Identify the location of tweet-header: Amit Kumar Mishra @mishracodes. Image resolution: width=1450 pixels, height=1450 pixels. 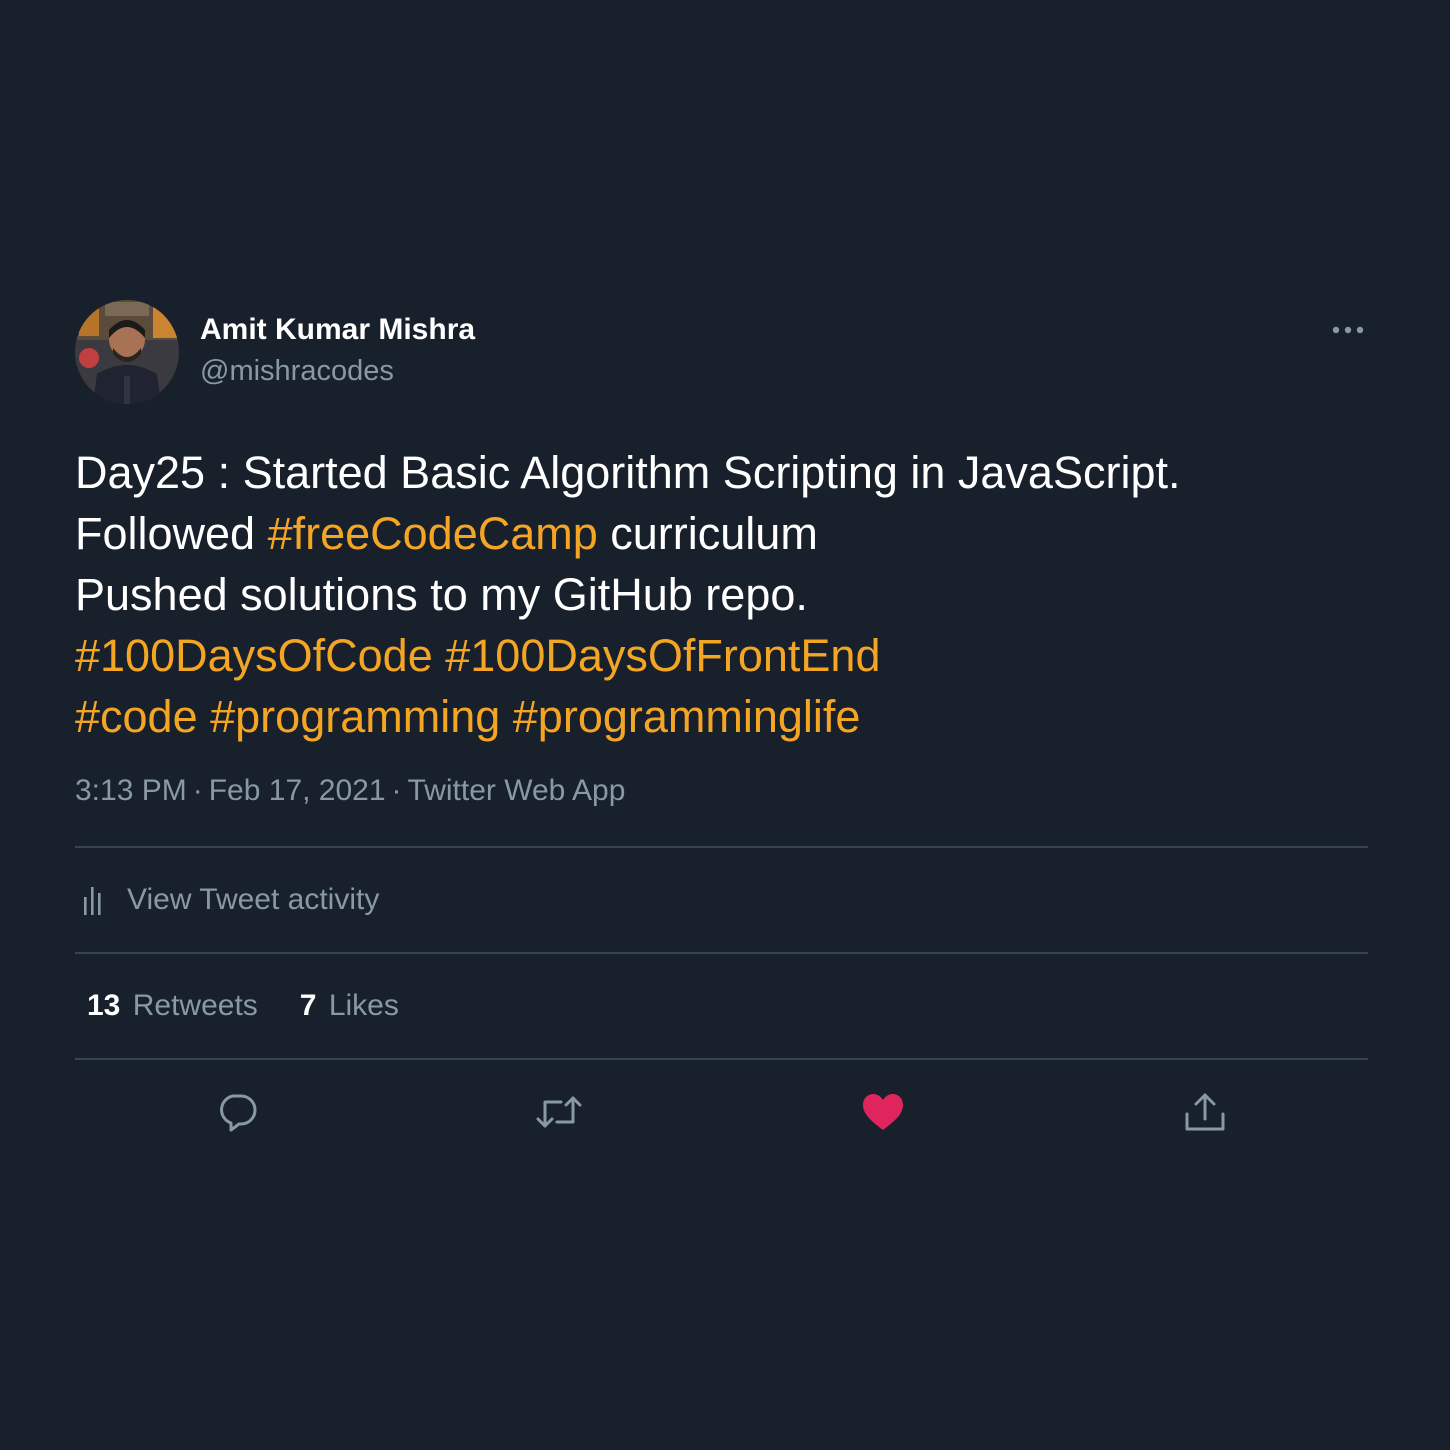
(721, 352).